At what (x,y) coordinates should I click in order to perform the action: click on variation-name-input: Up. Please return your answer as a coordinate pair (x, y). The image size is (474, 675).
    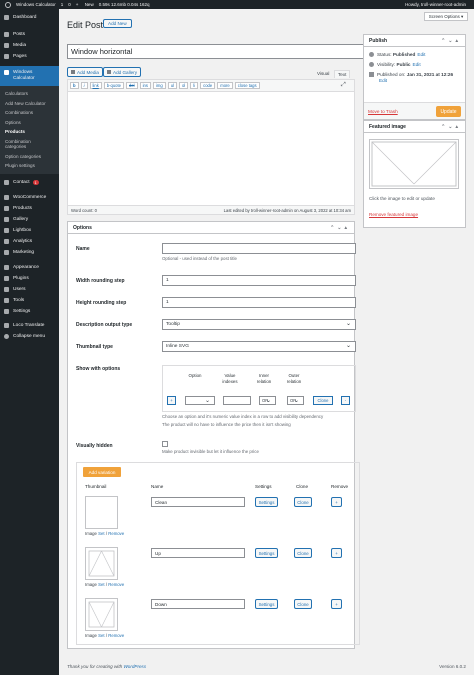
    Looking at the image, I should click on (198, 553).